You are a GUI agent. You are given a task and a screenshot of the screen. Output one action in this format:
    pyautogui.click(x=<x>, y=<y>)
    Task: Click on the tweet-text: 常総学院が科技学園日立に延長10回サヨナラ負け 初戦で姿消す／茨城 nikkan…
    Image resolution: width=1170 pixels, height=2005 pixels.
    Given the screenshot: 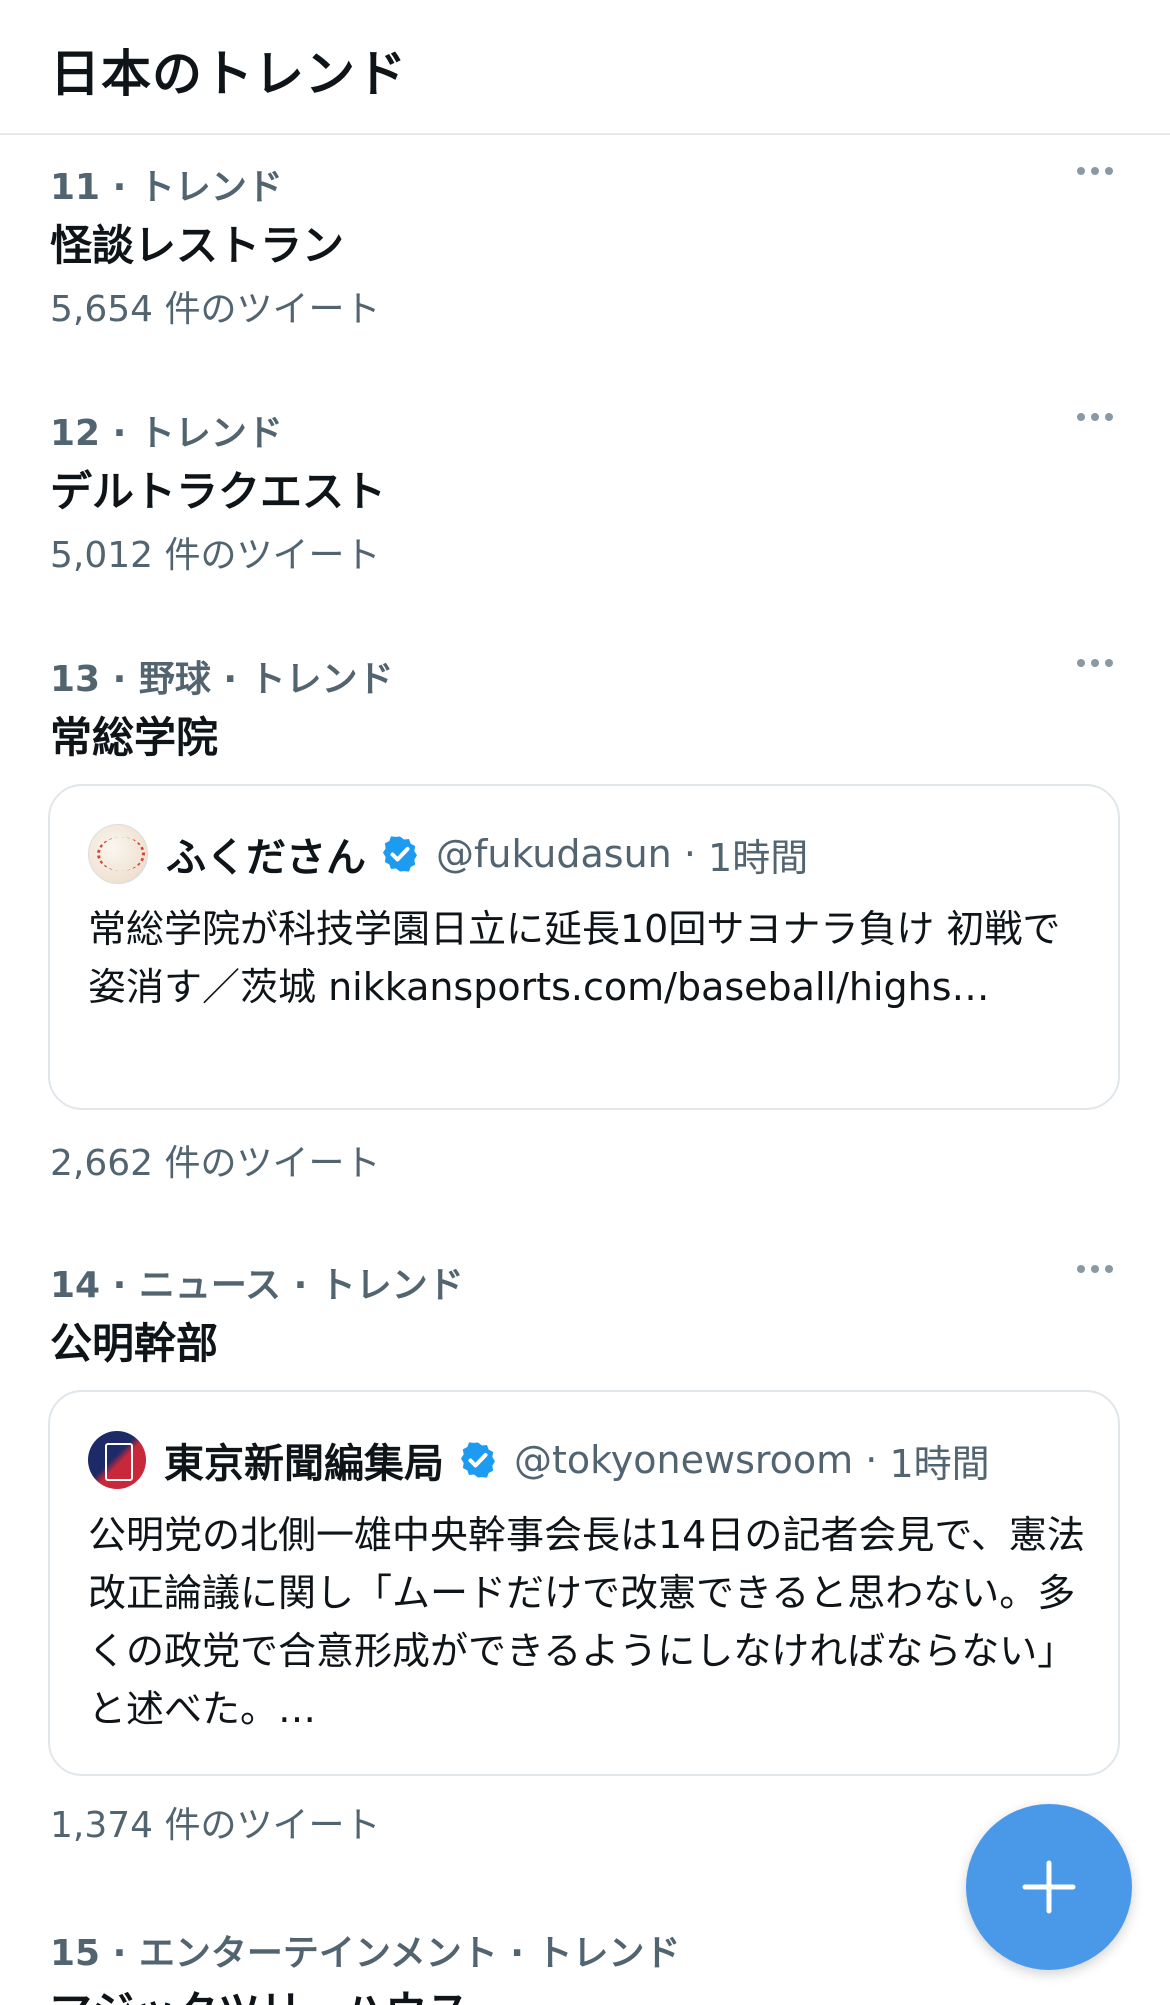 What is the action you would take?
    pyautogui.click(x=574, y=958)
    